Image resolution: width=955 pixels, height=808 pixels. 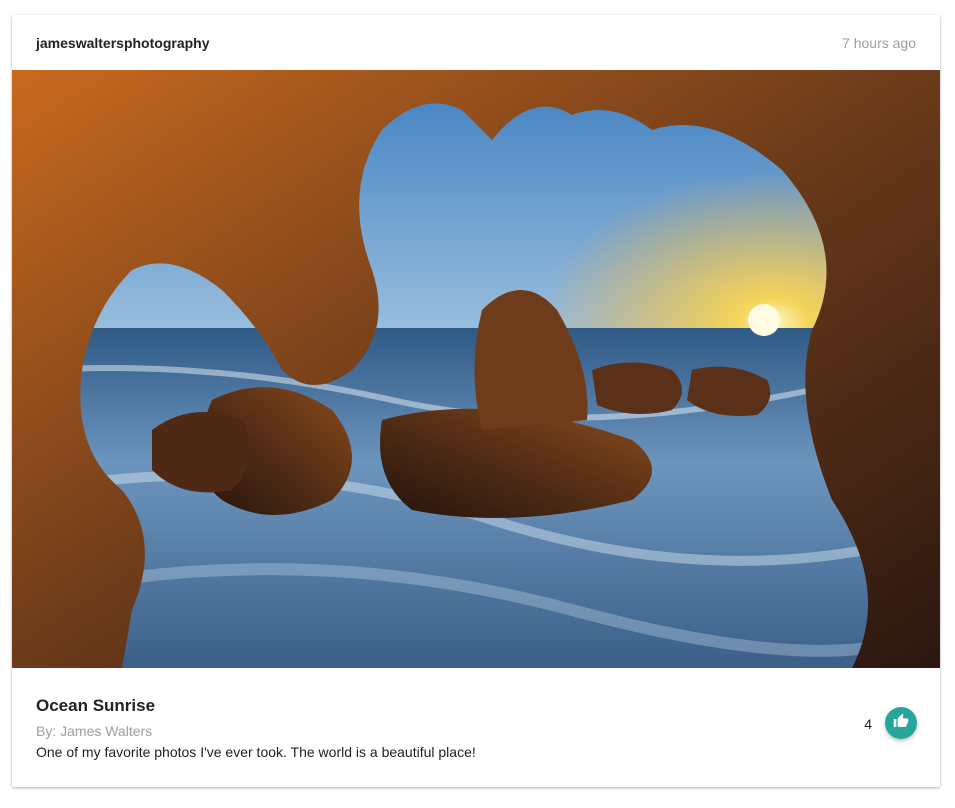 I want to click on post-author: By: James Walters, so click(x=94, y=731).